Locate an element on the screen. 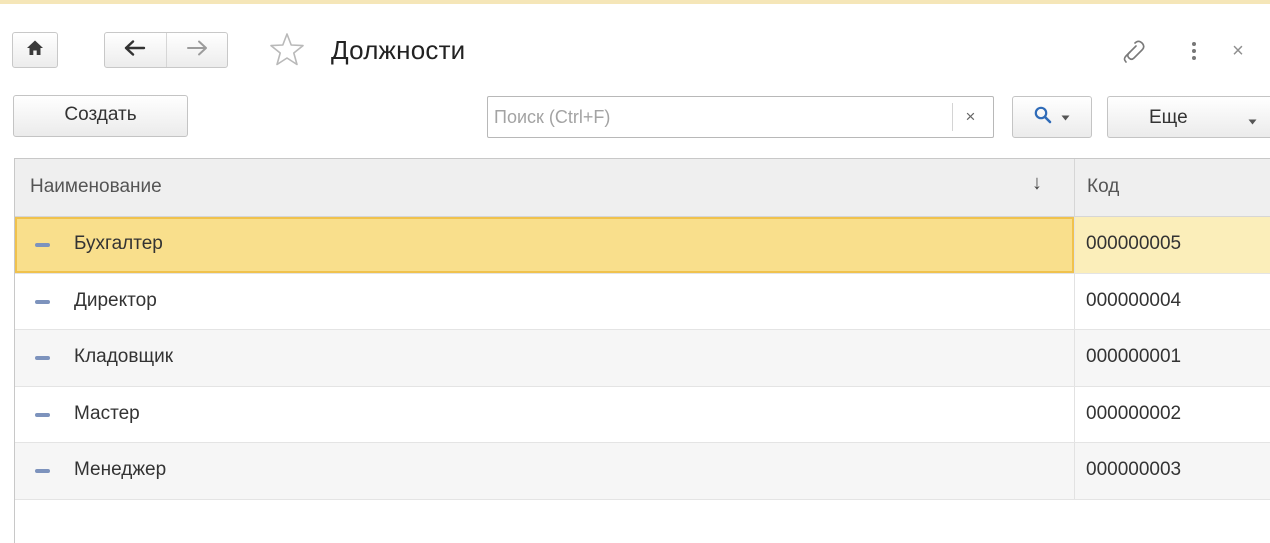 The height and width of the screenshot is (543, 1270). row-code: 000000004 is located at coordinates (1172, 301).